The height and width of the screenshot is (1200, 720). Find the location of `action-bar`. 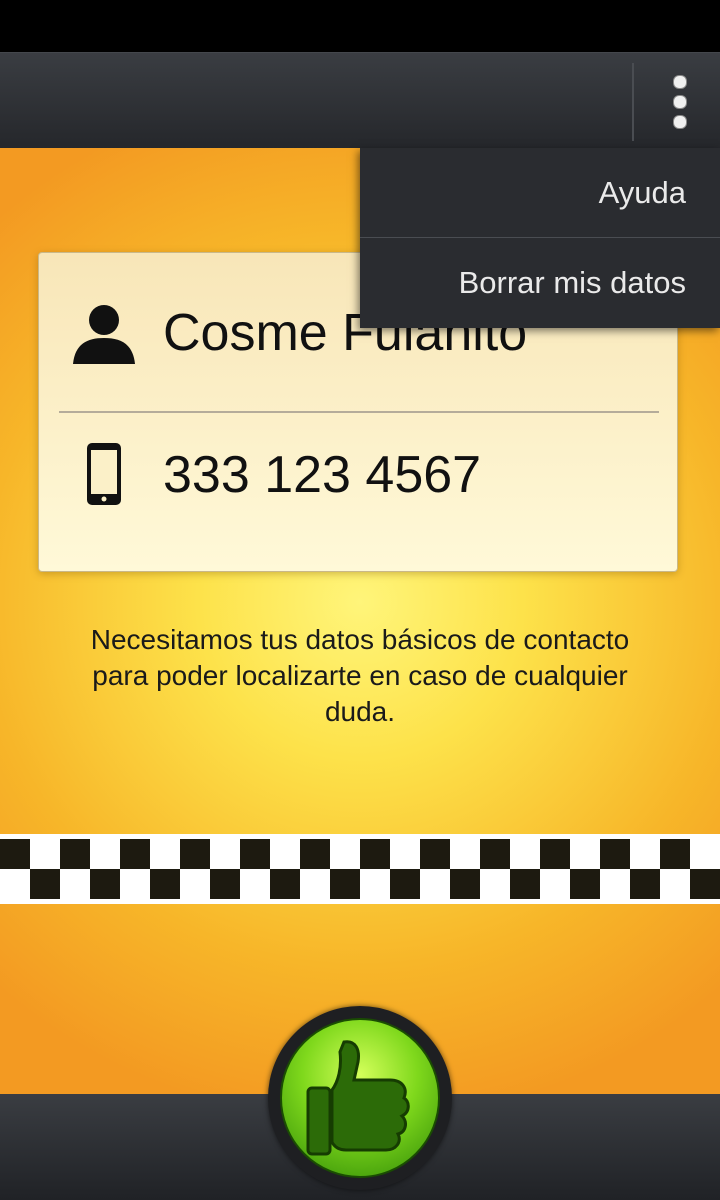

action-bar is located at coordinates (360, 100).